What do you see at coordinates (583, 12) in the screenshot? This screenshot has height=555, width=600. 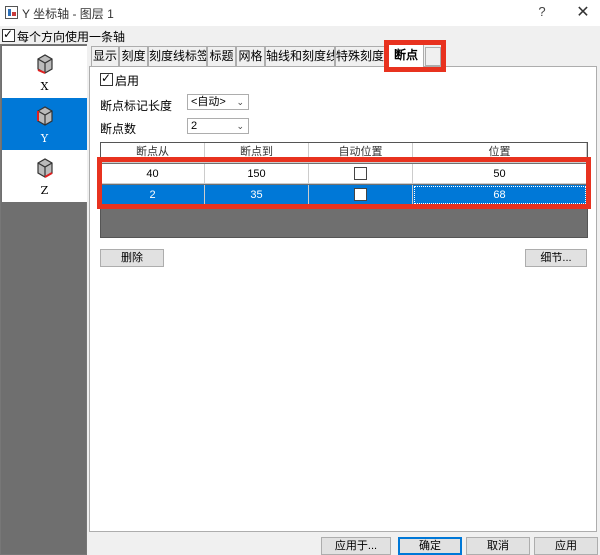 I see `close-button: ✕` at bounding box center [583, 12].